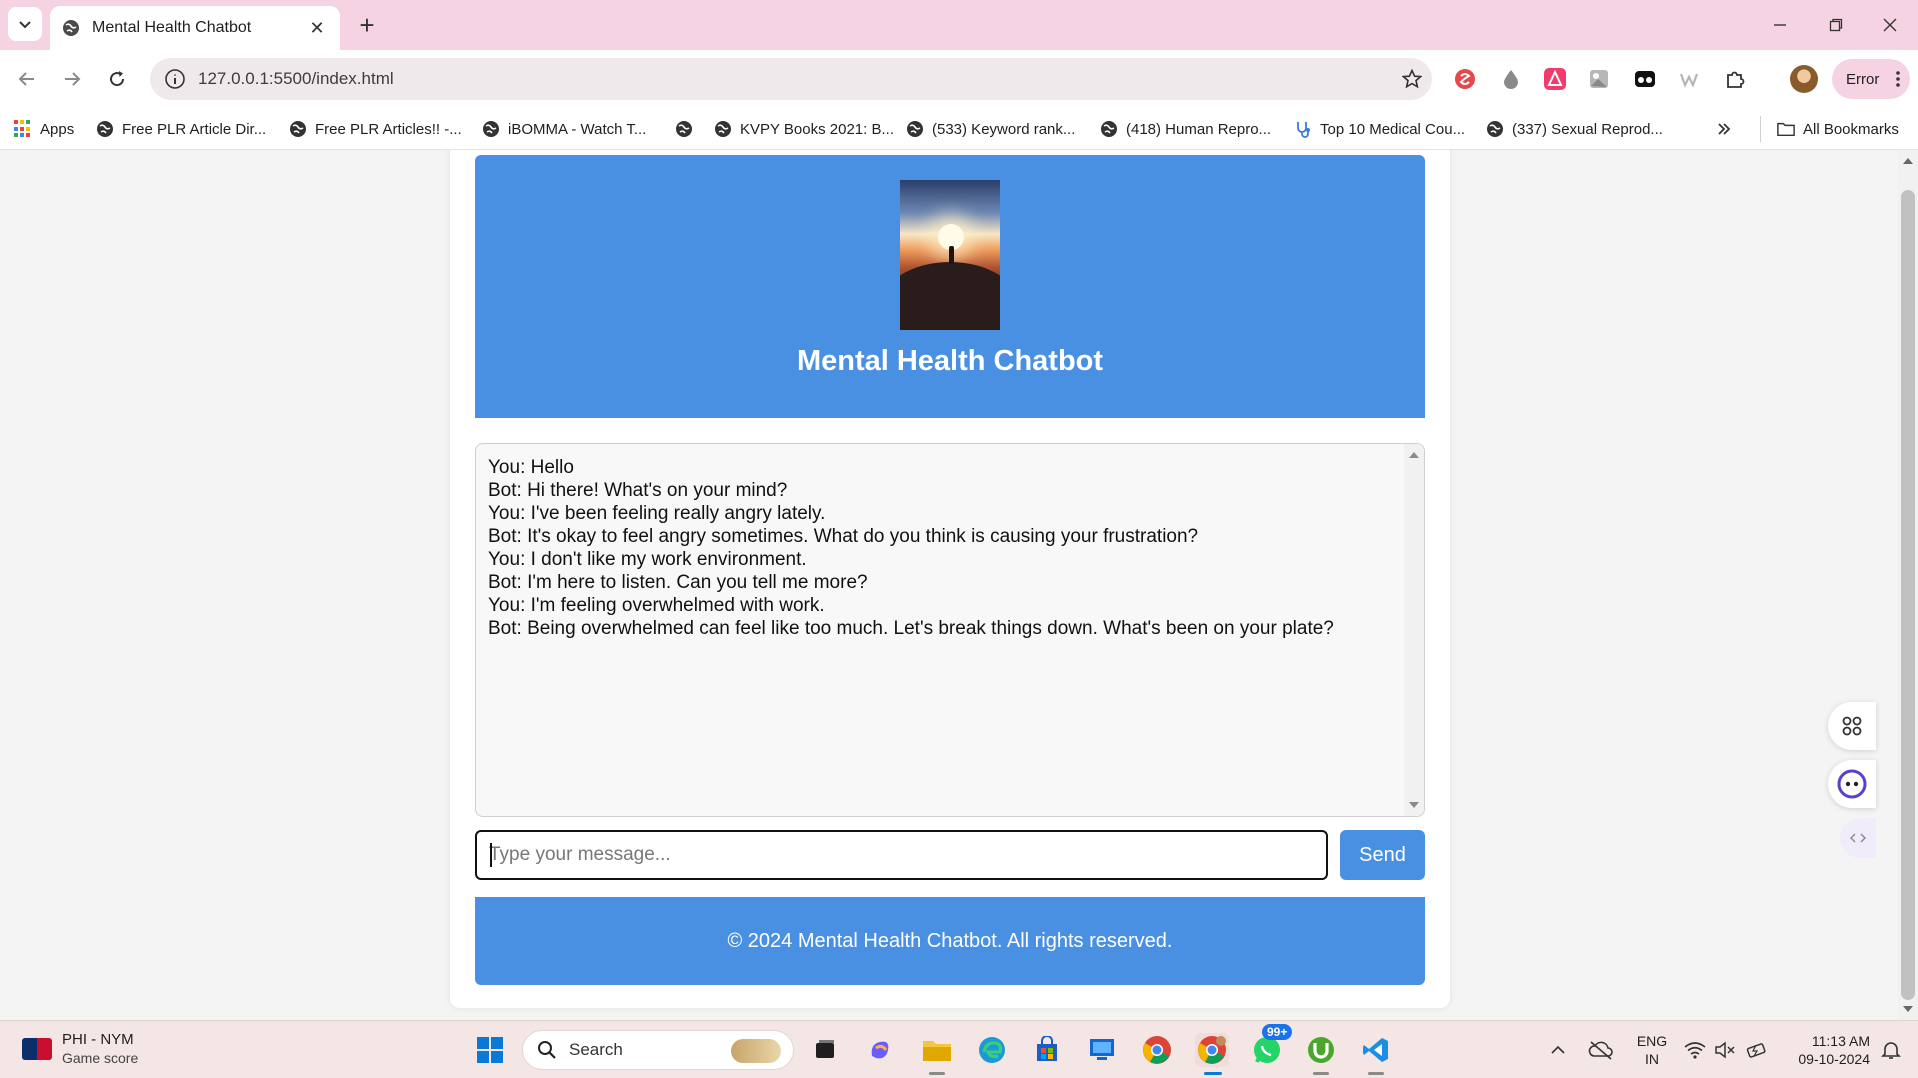  Describe the element at coordinates (1321, 1050) in the screenshot. I see `utorrent-button` at that location.